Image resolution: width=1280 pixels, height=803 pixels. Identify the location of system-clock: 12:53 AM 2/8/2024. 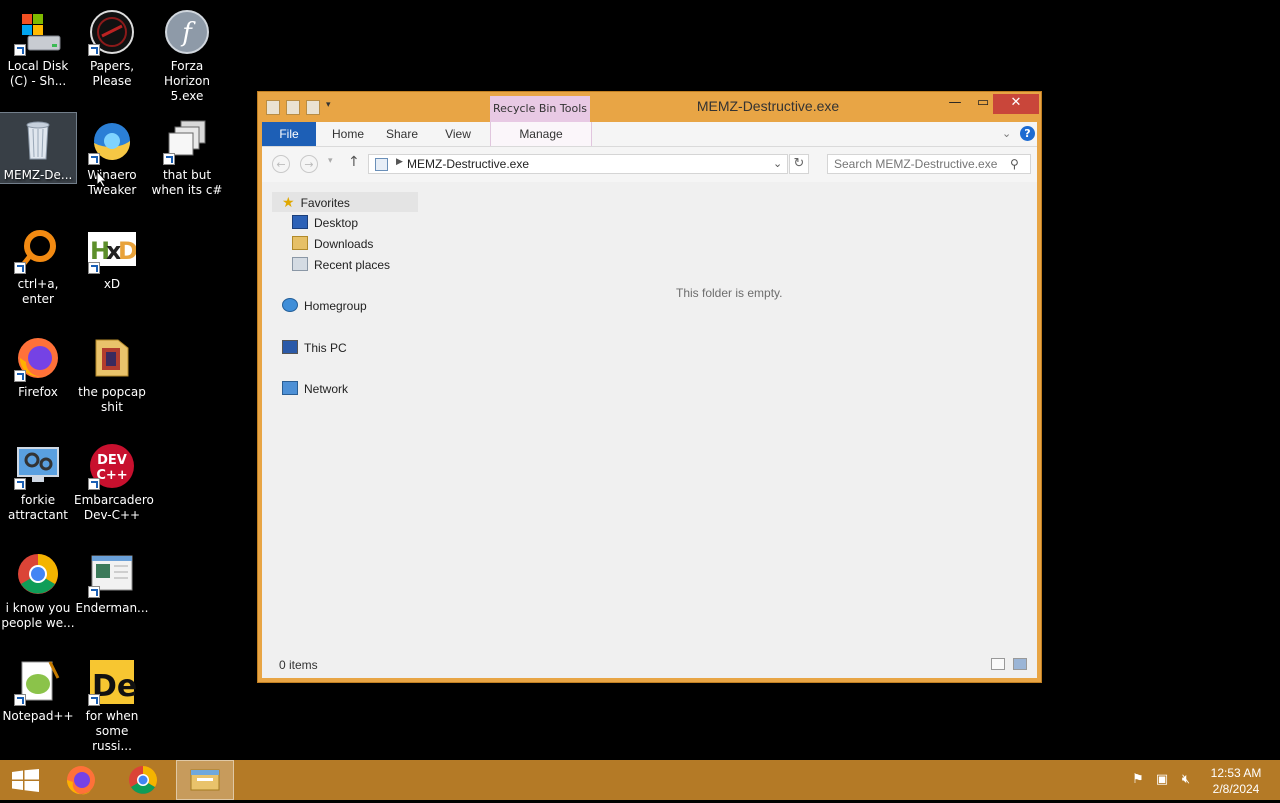
(1236, 781).